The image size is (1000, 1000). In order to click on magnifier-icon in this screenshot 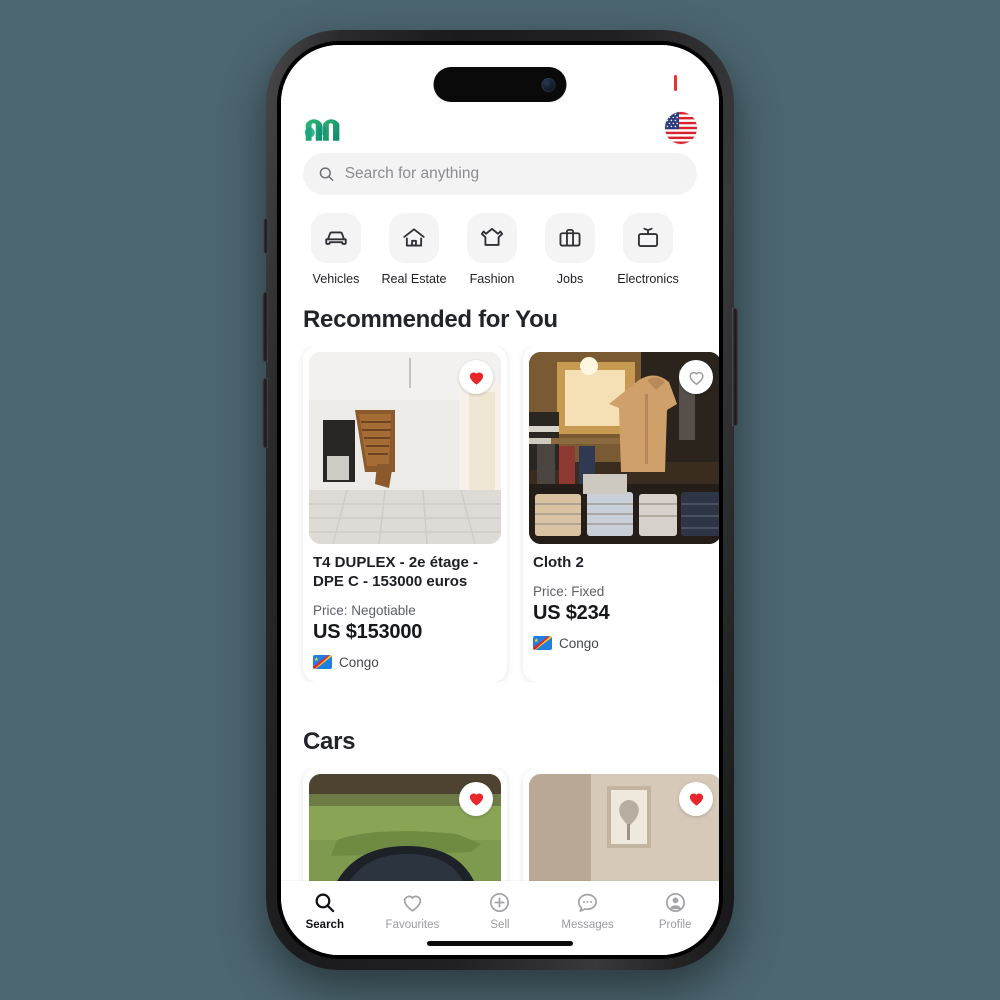, I will do `click(325, 902)`.